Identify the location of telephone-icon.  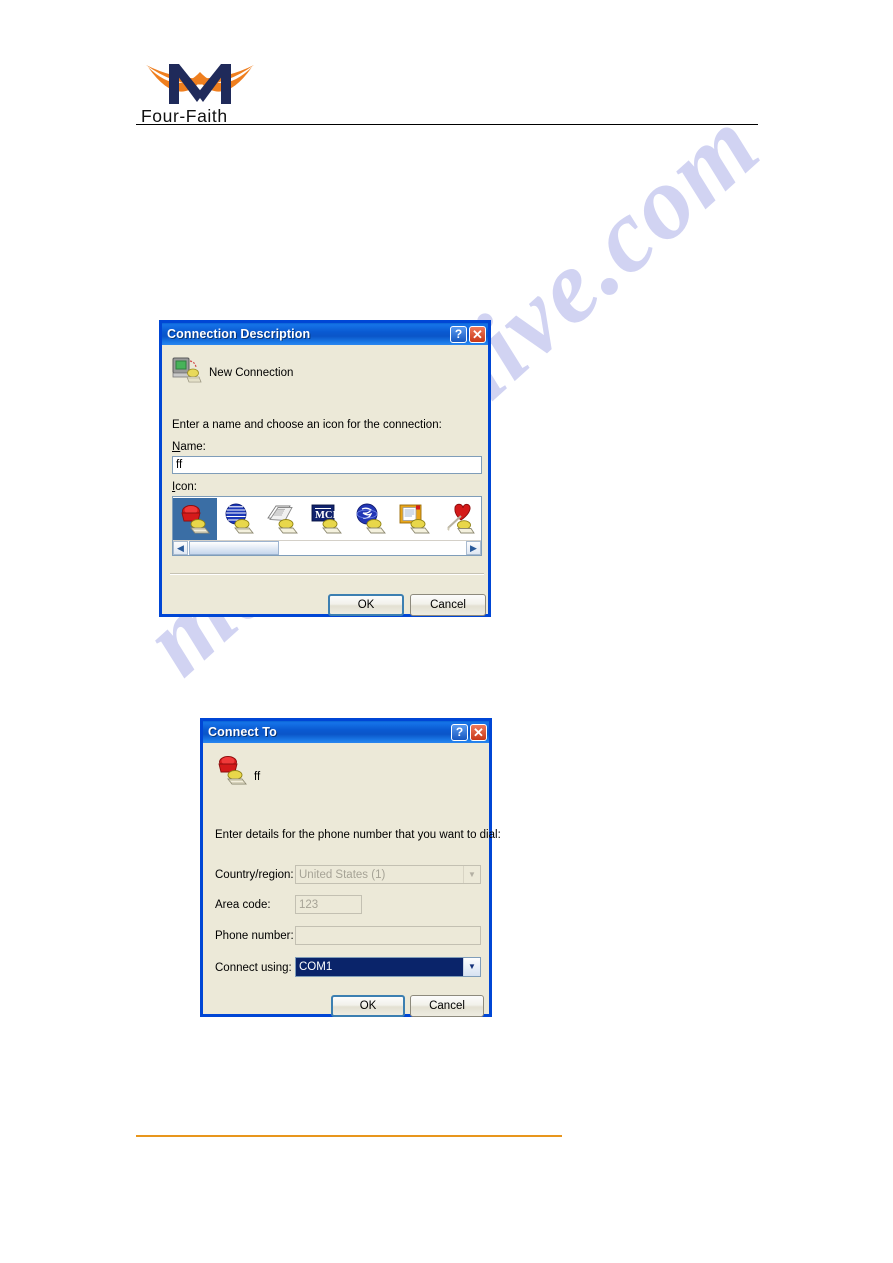
(232, 771).